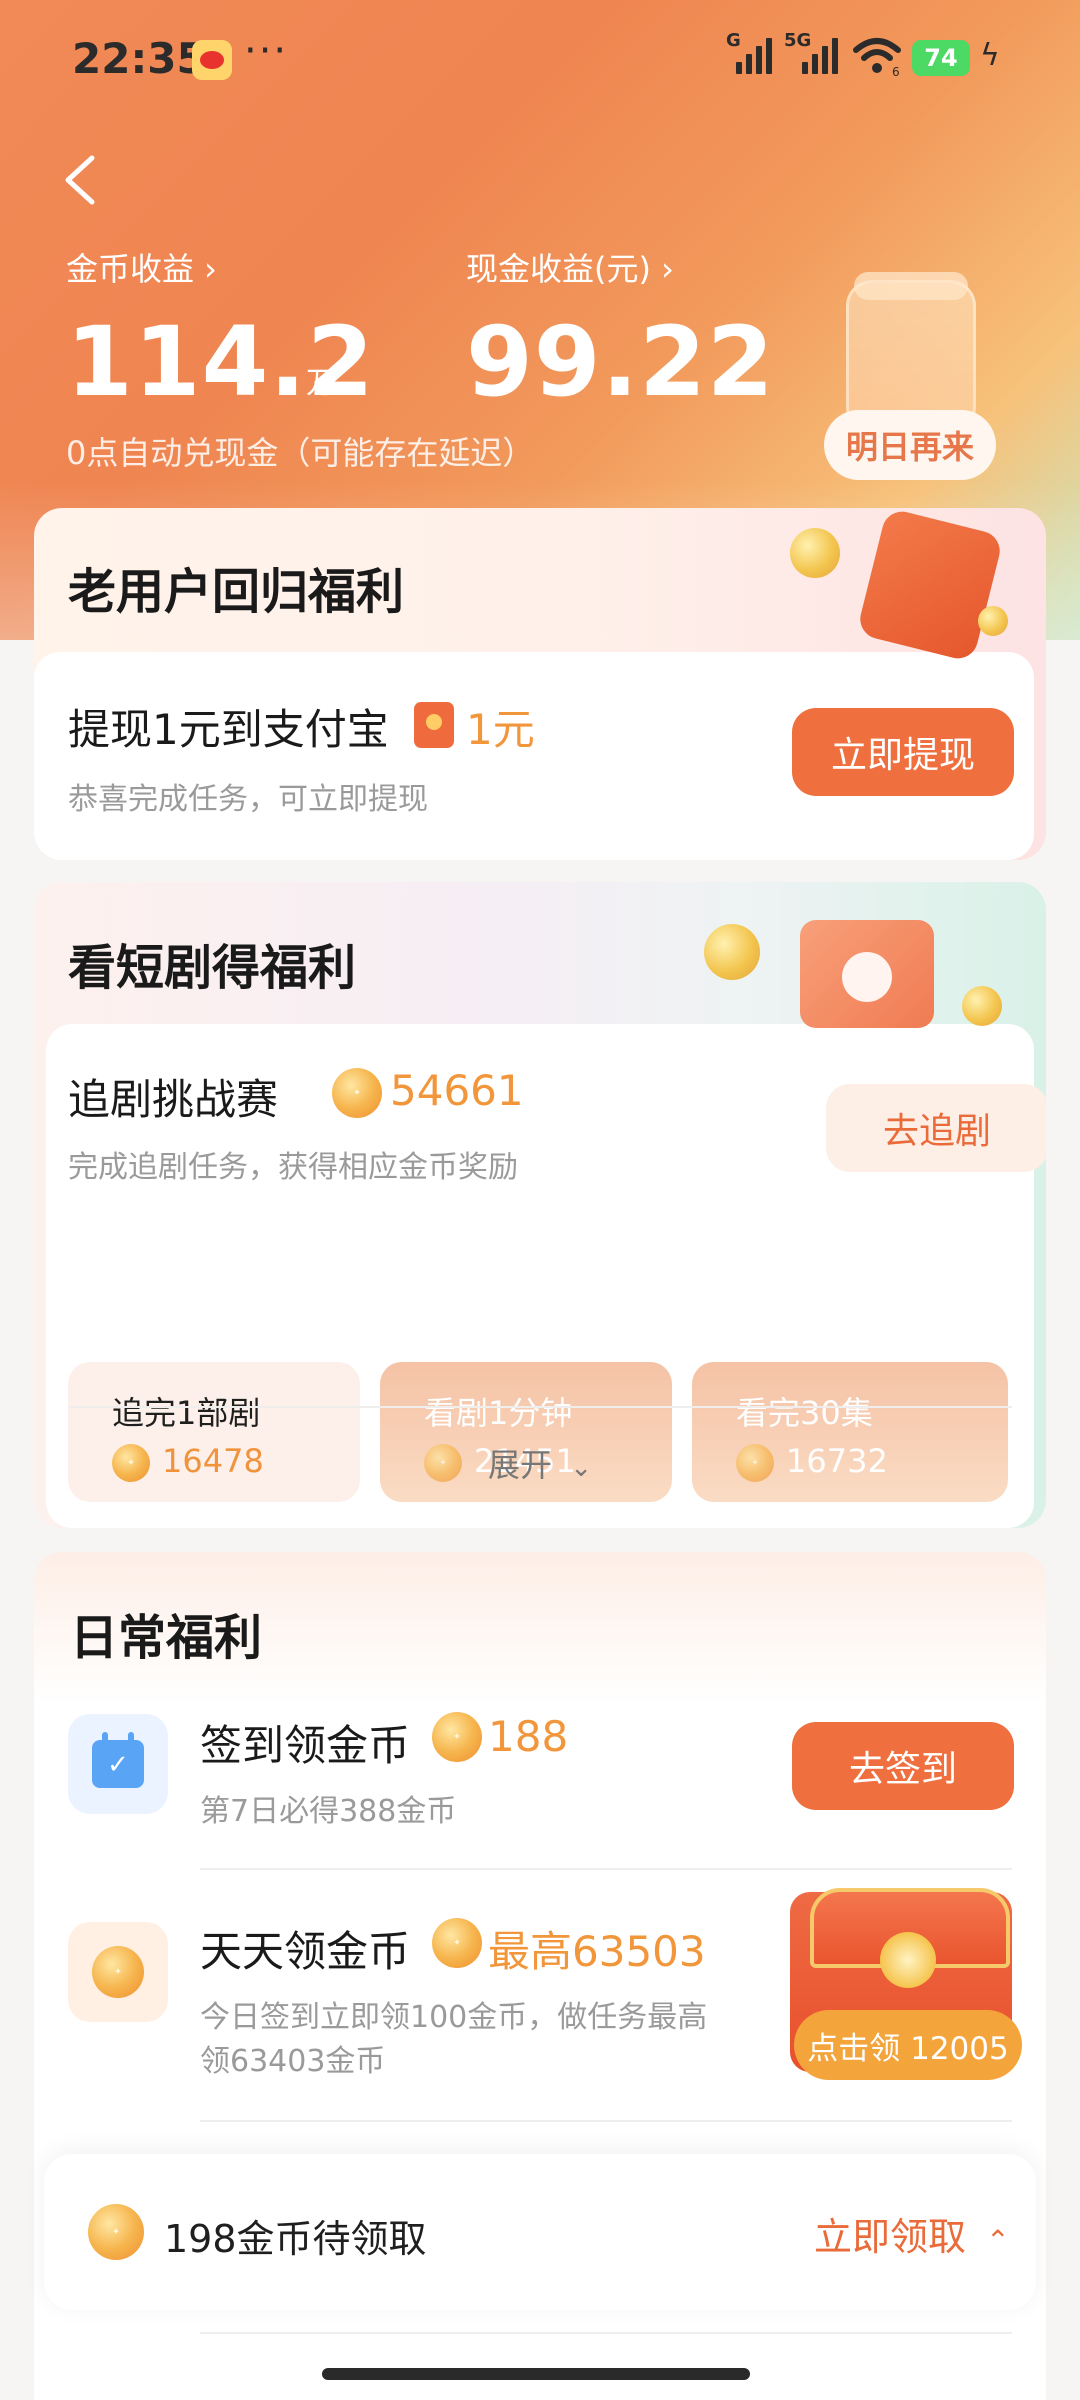  I want to click on home-indicator, so click(536, 2374).